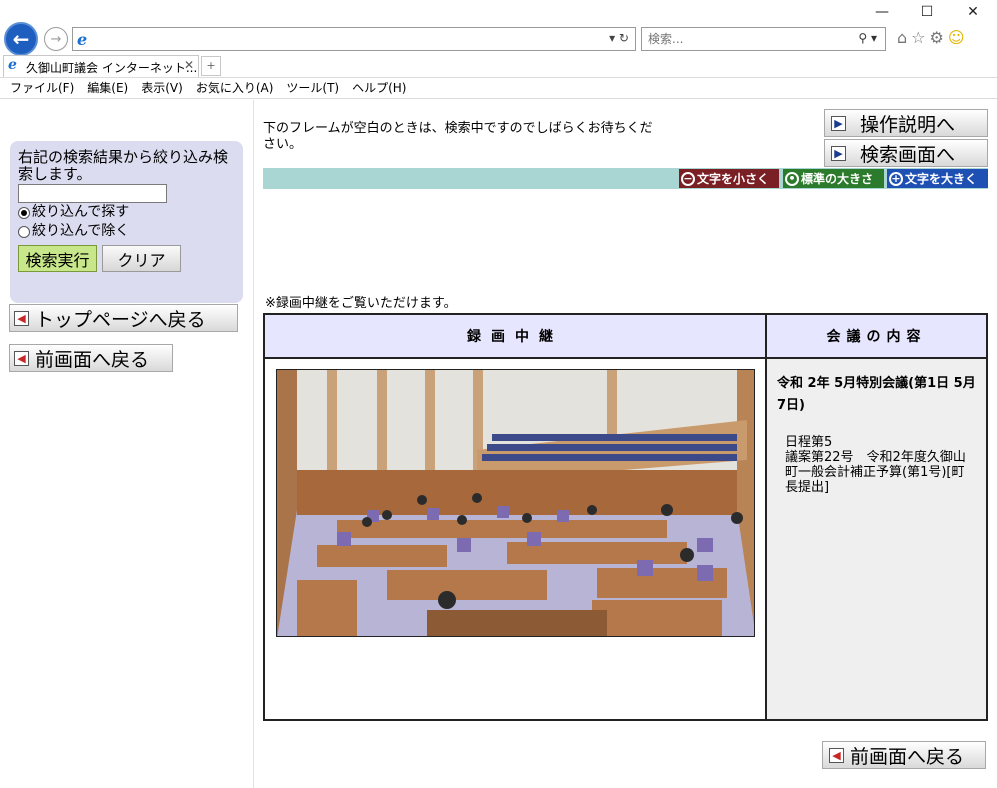  Describe the element at coordinates (189, 65) in the screenshot. I see `tab-close-icon: ✕` at that location.